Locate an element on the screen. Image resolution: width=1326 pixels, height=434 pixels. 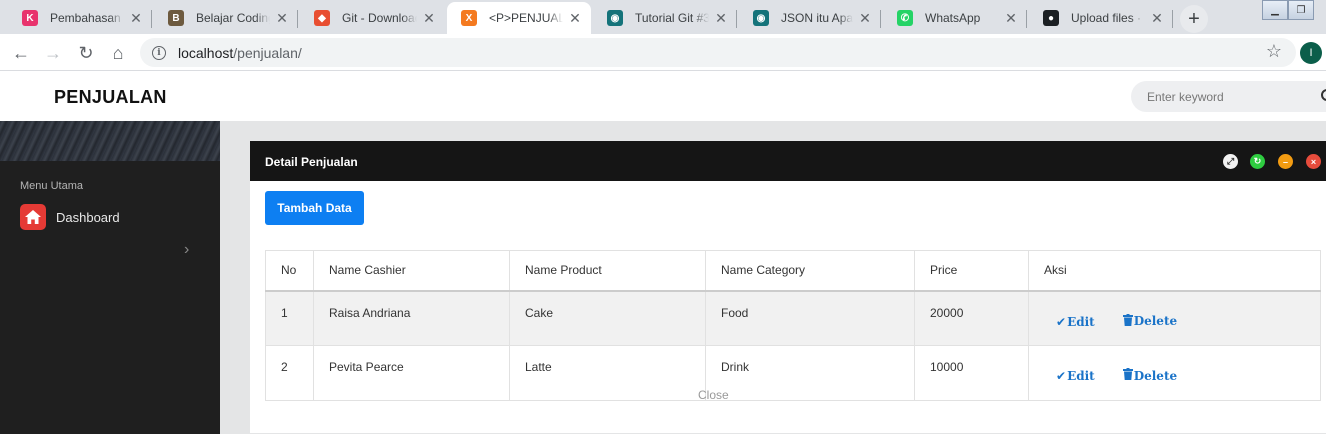
browser-tab: ◉ Tutorial Git #3 ✕ is located at coordinates (665, 18).